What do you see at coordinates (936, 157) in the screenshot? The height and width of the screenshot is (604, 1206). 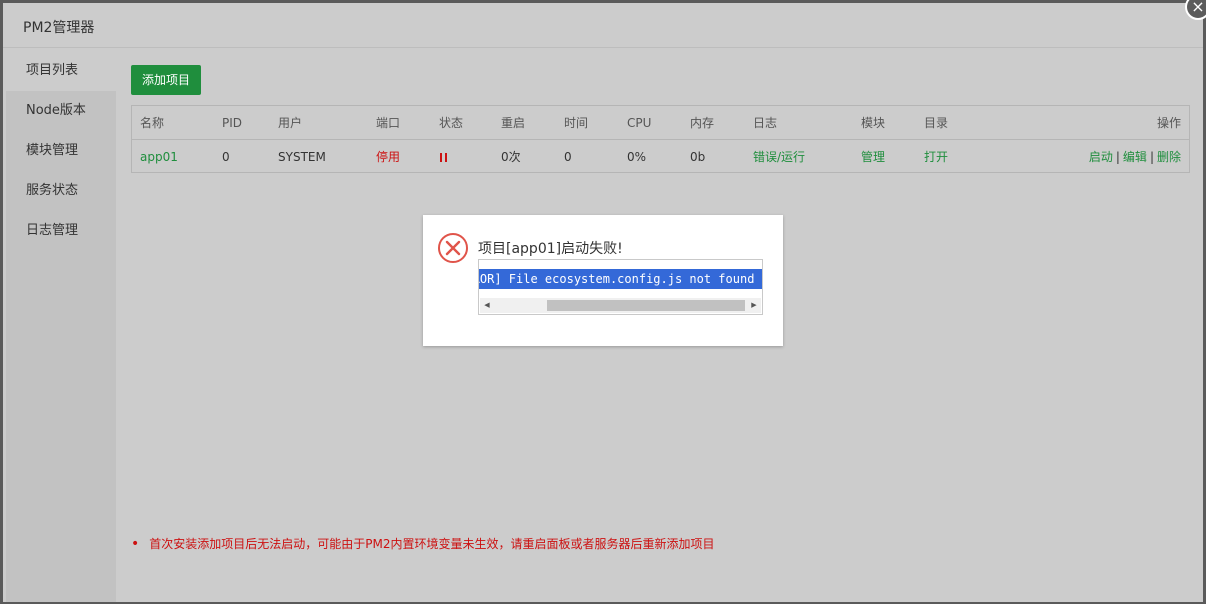 I see `project-dir-link: 打开` at bounding box center [936, 157].